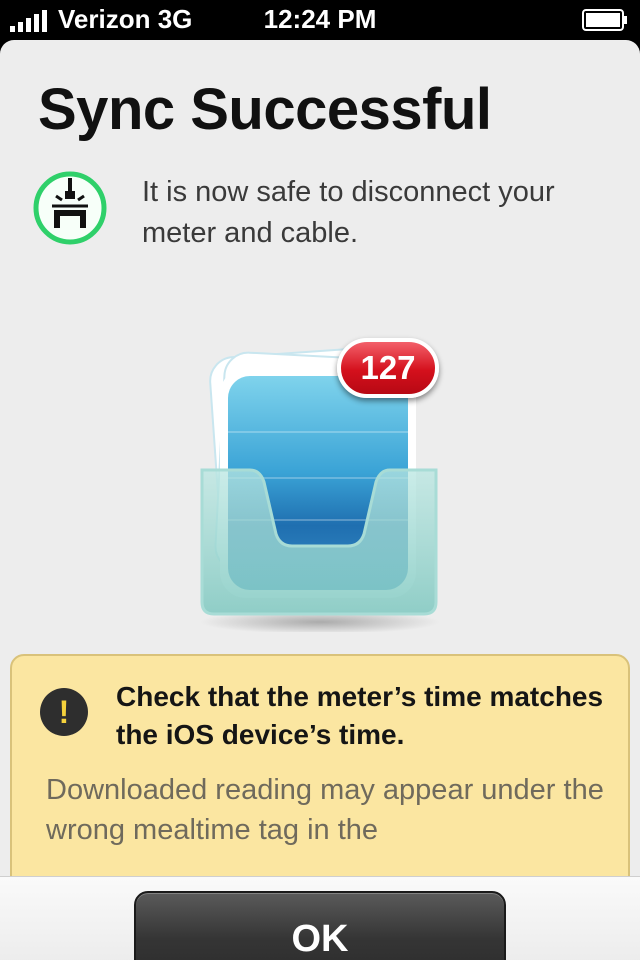 Image resolution: width=640 pixels, height=960 pixels. What do you see at coordinates (265, 109) in the screenshot?
I see `page-title: Sync Successful` at bounding box center [265, 109].